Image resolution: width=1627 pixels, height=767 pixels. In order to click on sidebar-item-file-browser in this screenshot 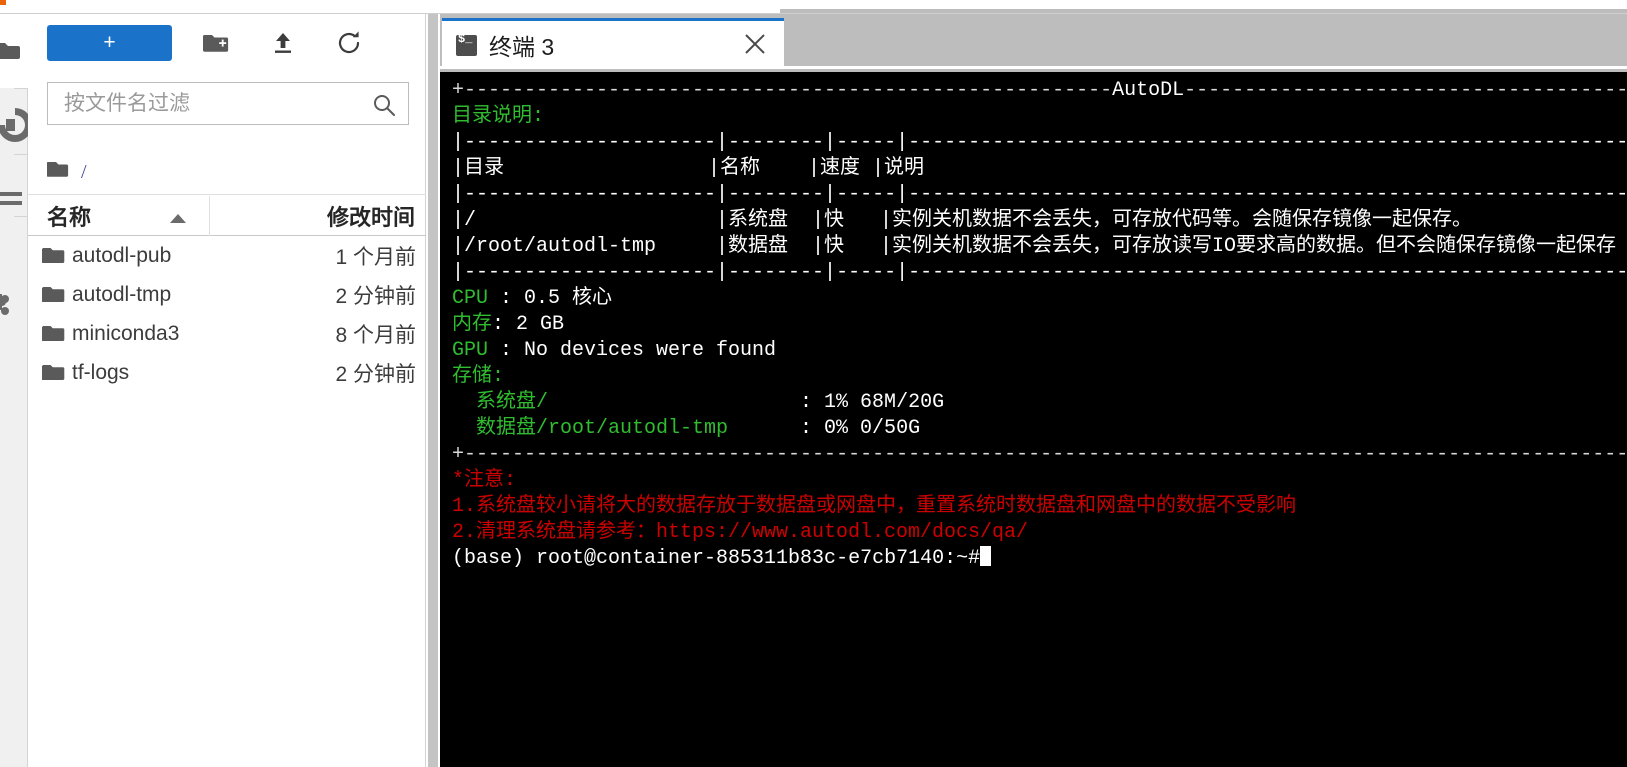, I will do `click(14, 51)`.